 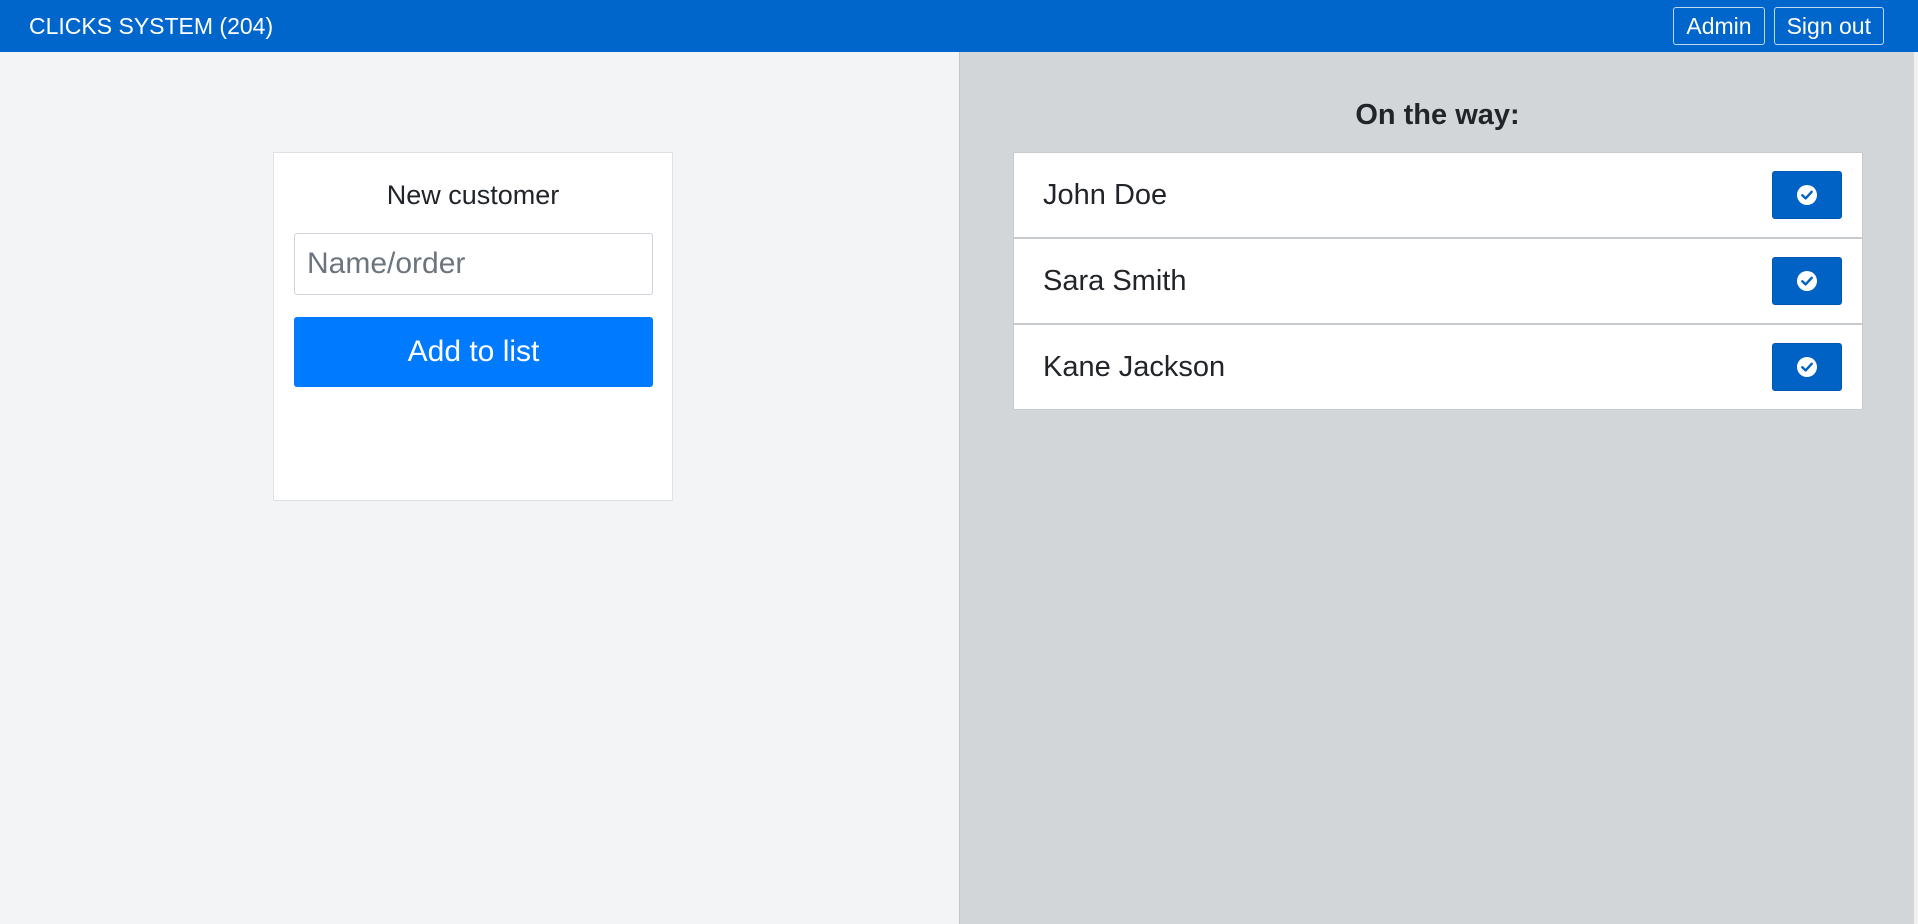 I want to click on name-order-input, so click(x=473, y=264).